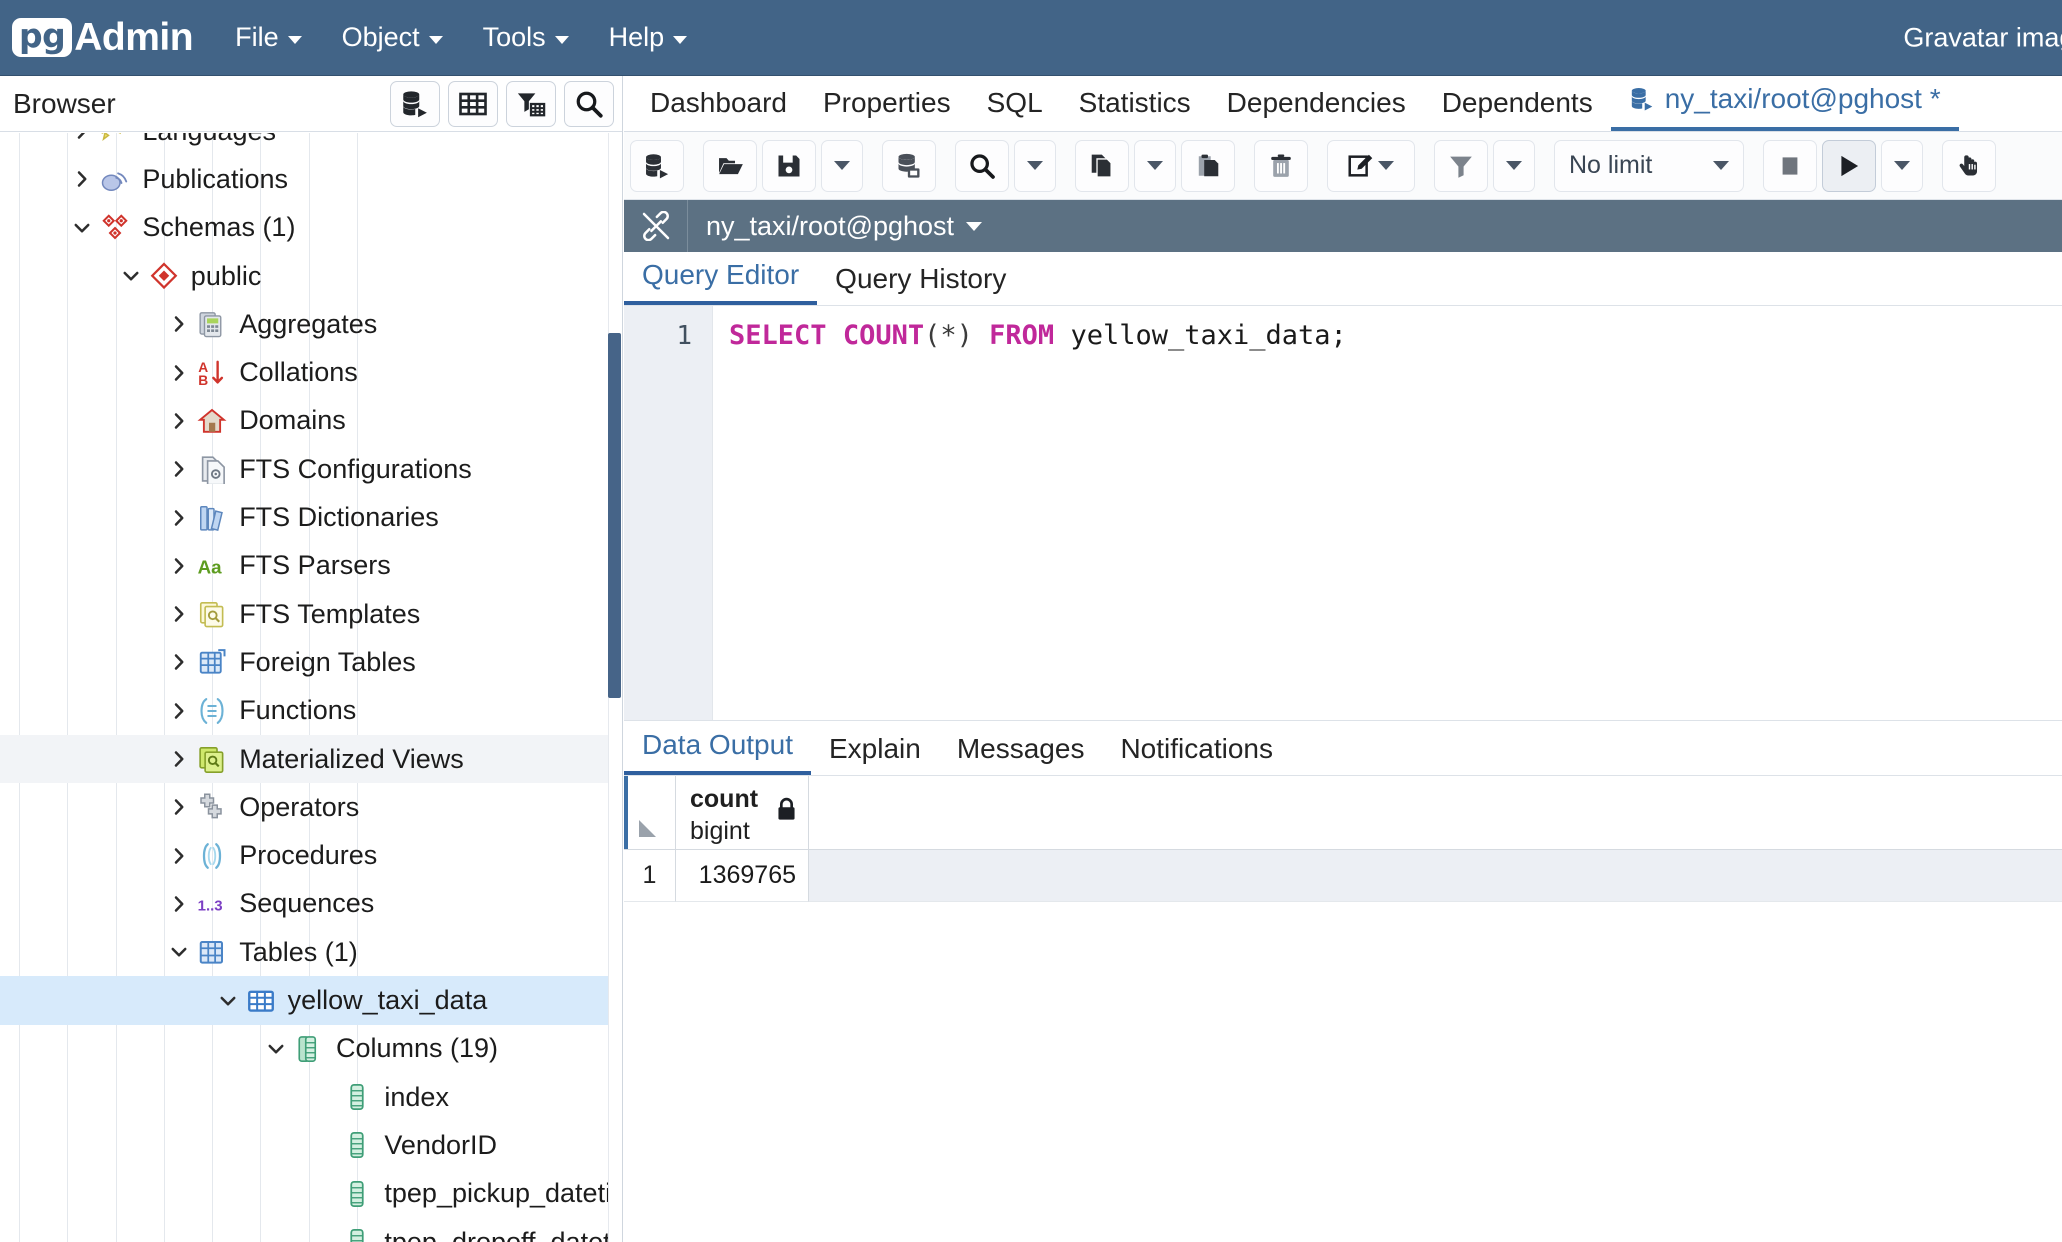  What do you see at coordinates (1514, 165) in the screenshot?
I see `filter-dropdown-caret-icon` at bounding box center [1514, 165].